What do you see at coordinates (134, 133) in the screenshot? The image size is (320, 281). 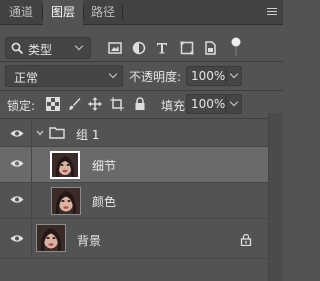 I see `layer-row-group: 组 1` at bounding box center [134, 133].